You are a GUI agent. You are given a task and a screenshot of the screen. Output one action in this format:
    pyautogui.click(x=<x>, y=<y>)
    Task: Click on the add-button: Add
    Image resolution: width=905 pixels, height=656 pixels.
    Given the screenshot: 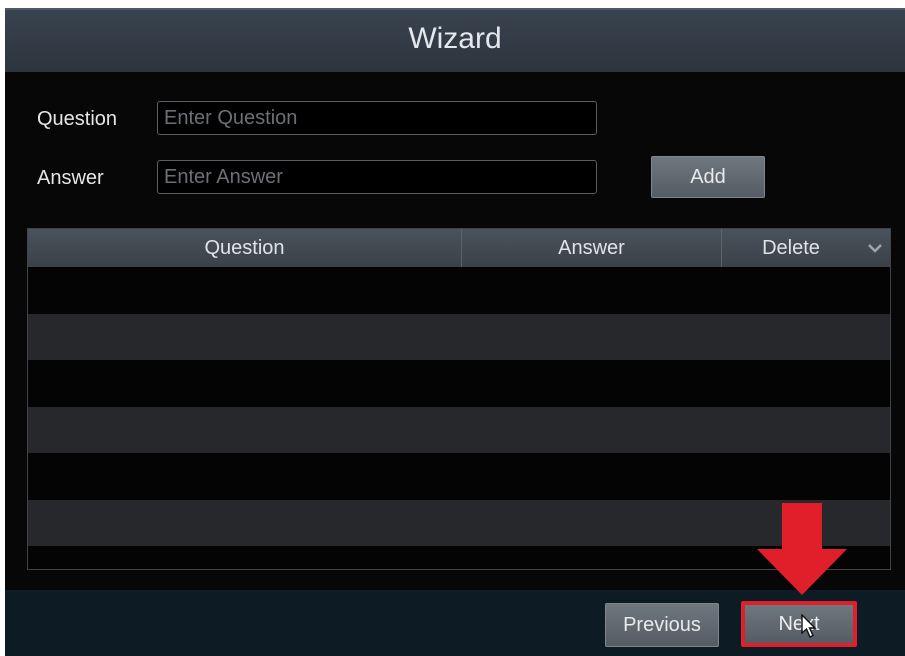 What is the action you would take?
    pyautogui.click(x=708, y=177)
    